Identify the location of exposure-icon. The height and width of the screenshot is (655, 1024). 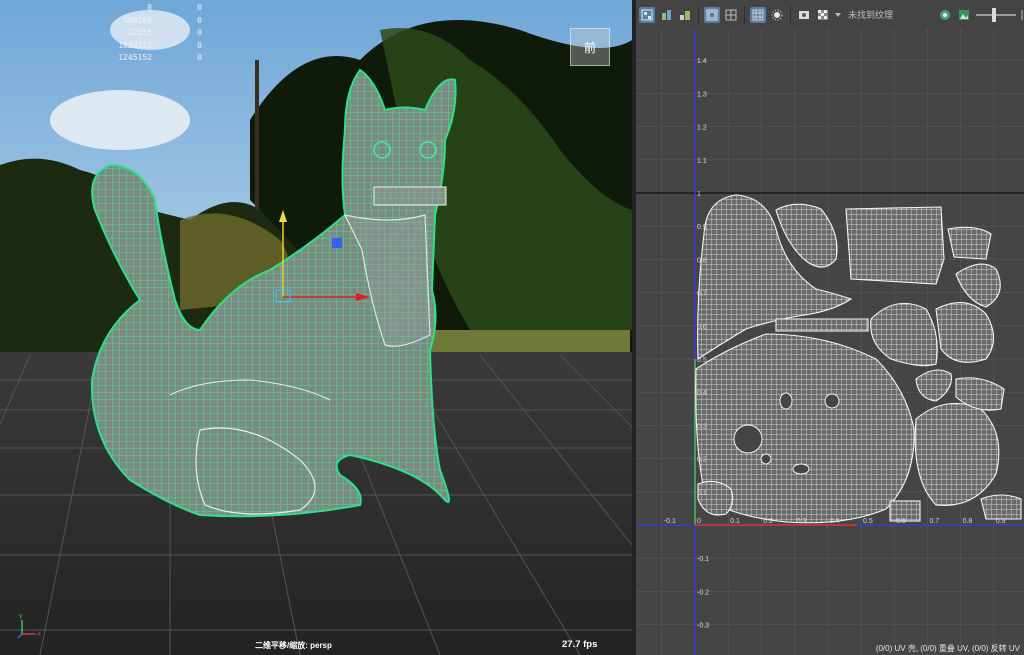
(1021, 15).